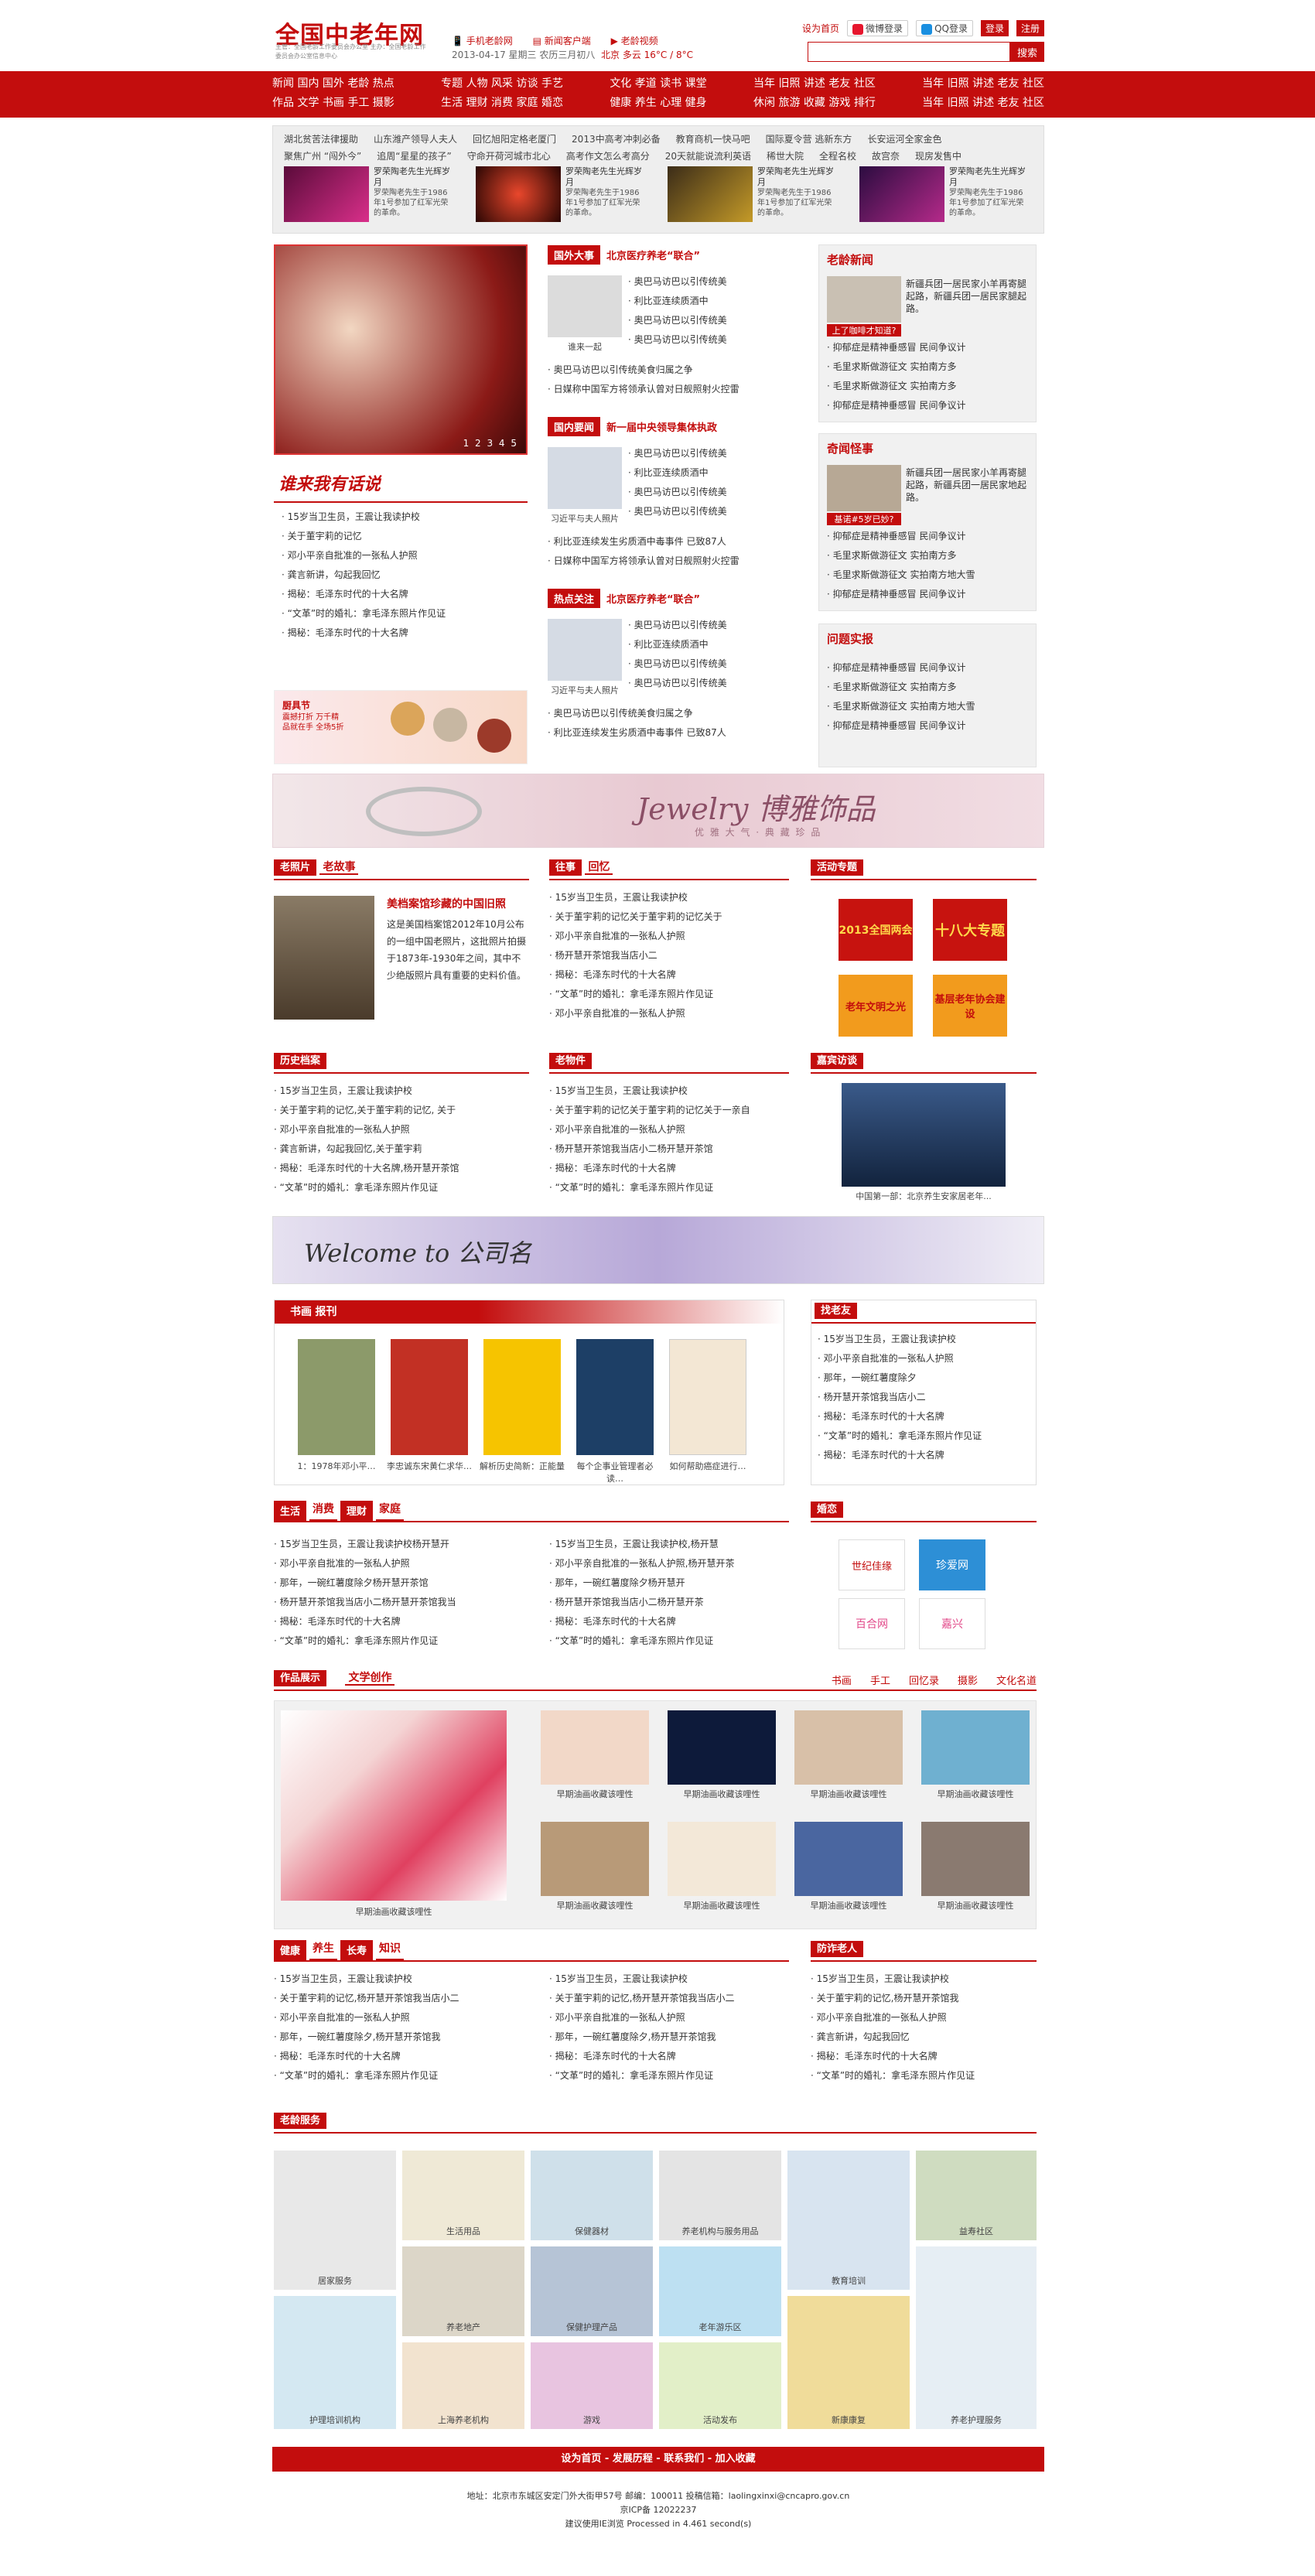  What do you see at coordinates (290, 1511) in the screenshot?
I see `section-tag: 生活` at bounding box center [290, 1511].